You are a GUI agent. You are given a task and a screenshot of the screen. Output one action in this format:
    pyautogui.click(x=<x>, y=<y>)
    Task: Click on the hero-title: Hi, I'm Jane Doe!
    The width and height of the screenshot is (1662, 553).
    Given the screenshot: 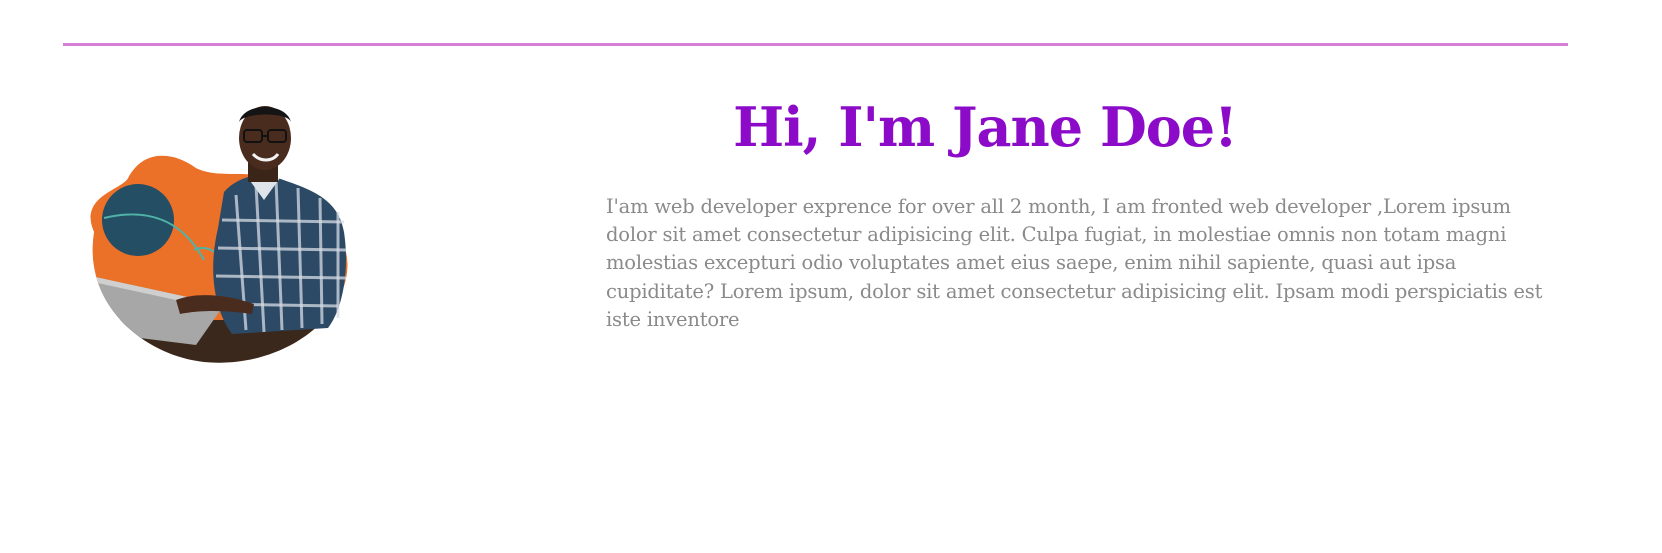 What is the action you would take?
    pyautogui.click(x=985, y=127)
    